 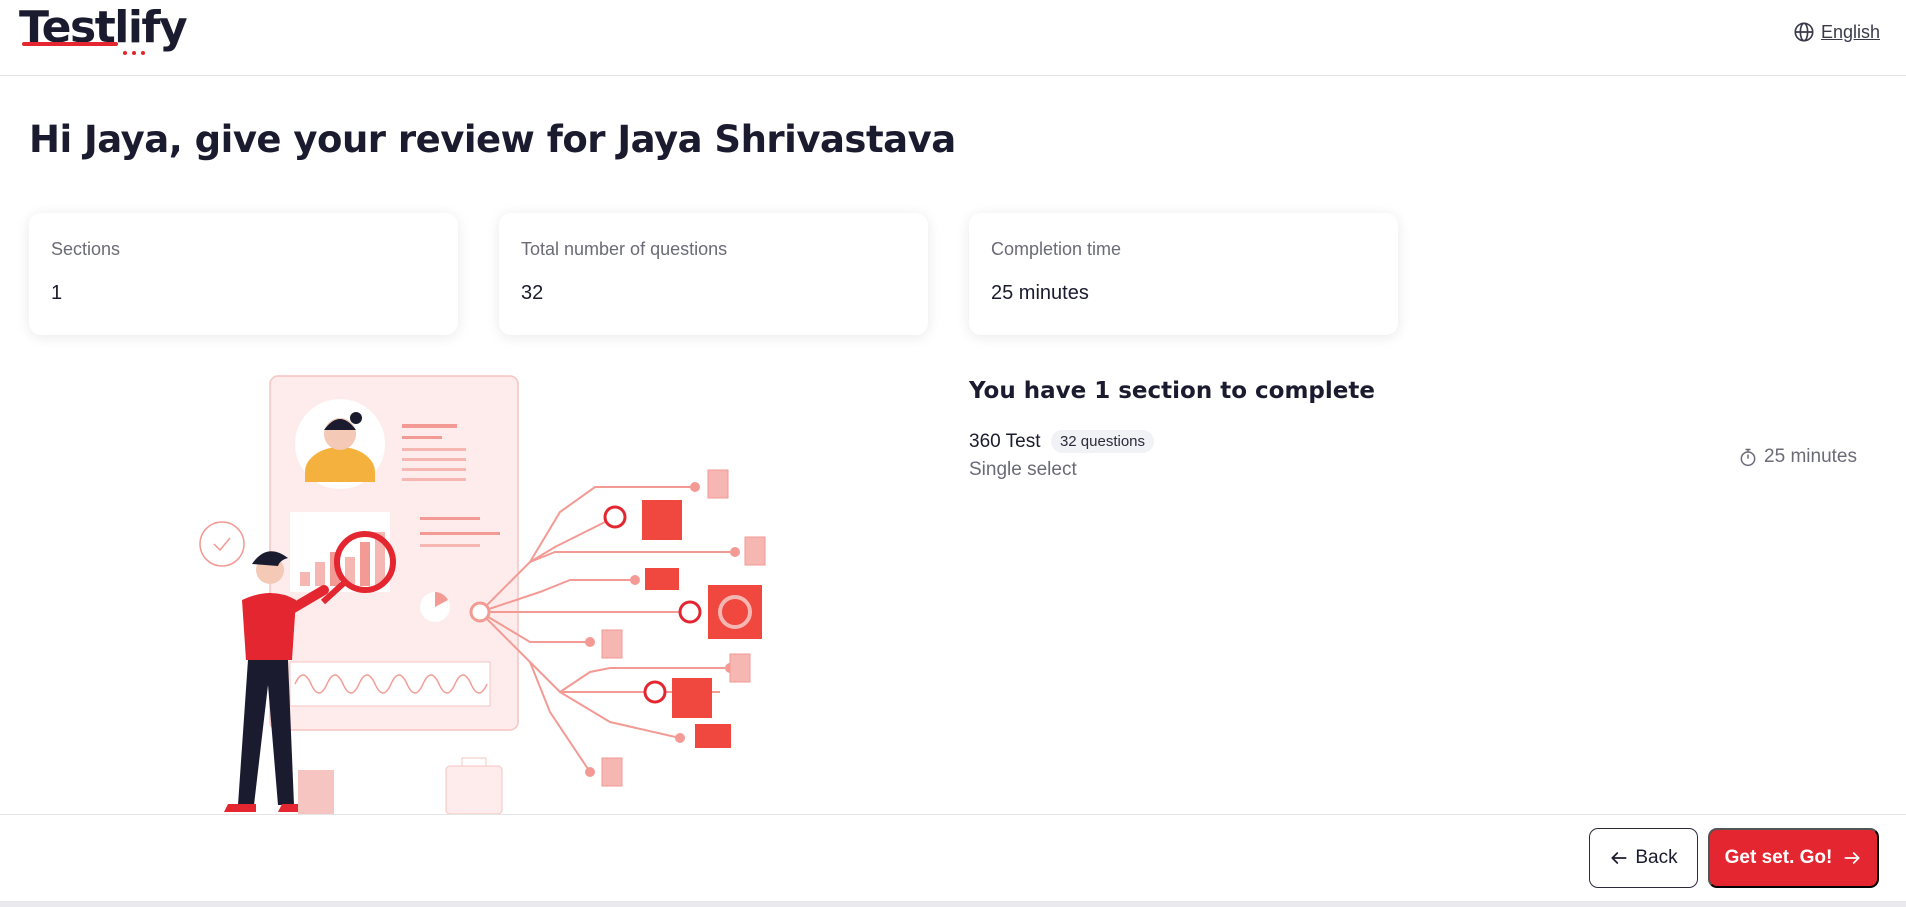 I want to click on back-button: Back, so click(x=1643, y=858).